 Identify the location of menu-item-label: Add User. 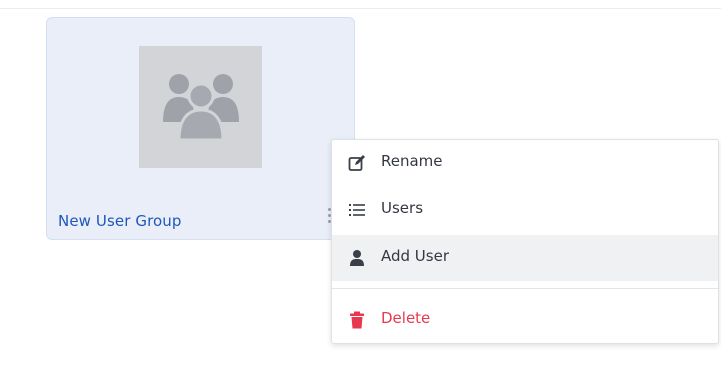
(415, 256).